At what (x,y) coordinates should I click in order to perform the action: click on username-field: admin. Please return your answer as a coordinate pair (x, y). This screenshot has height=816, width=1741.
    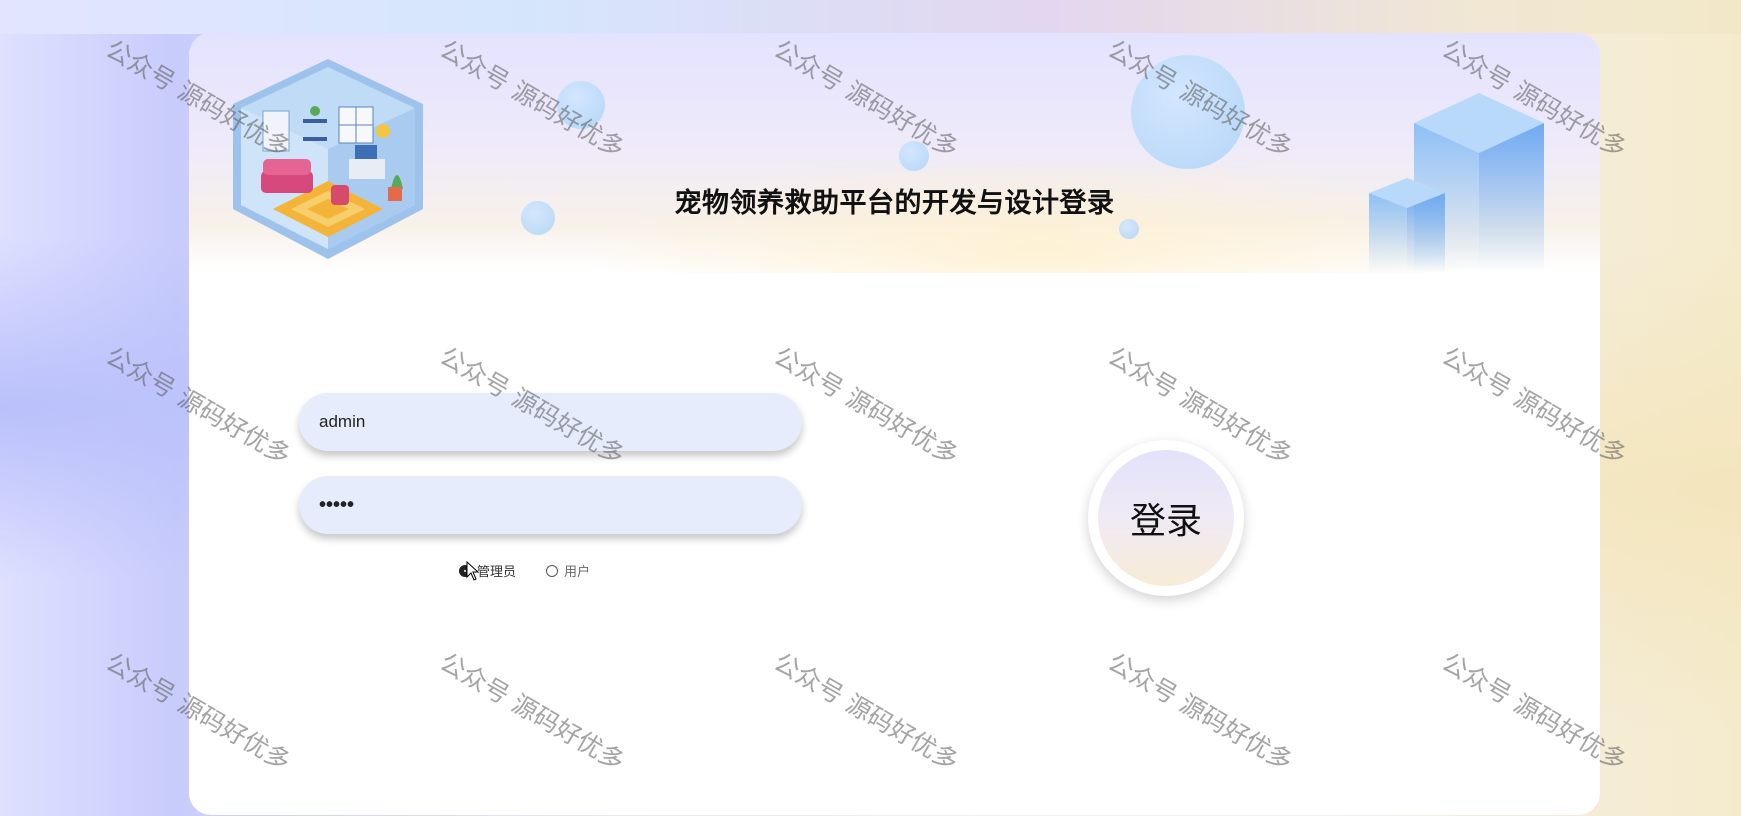
    Looking at the image, I should click on (550, 422).